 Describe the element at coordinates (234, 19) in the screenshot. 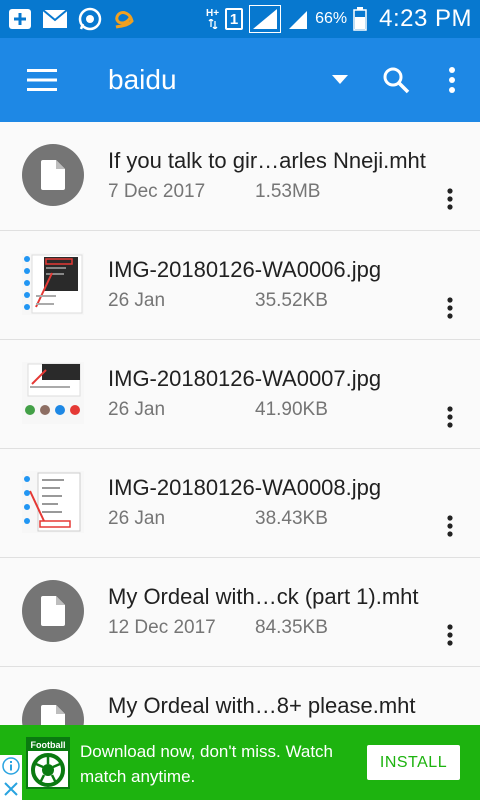

I see `sim-slot-badge: 1` at that location.